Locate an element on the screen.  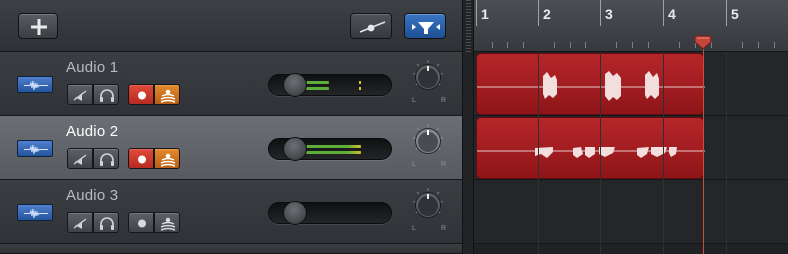
track-header-empty is located at coordinates (231, 249).